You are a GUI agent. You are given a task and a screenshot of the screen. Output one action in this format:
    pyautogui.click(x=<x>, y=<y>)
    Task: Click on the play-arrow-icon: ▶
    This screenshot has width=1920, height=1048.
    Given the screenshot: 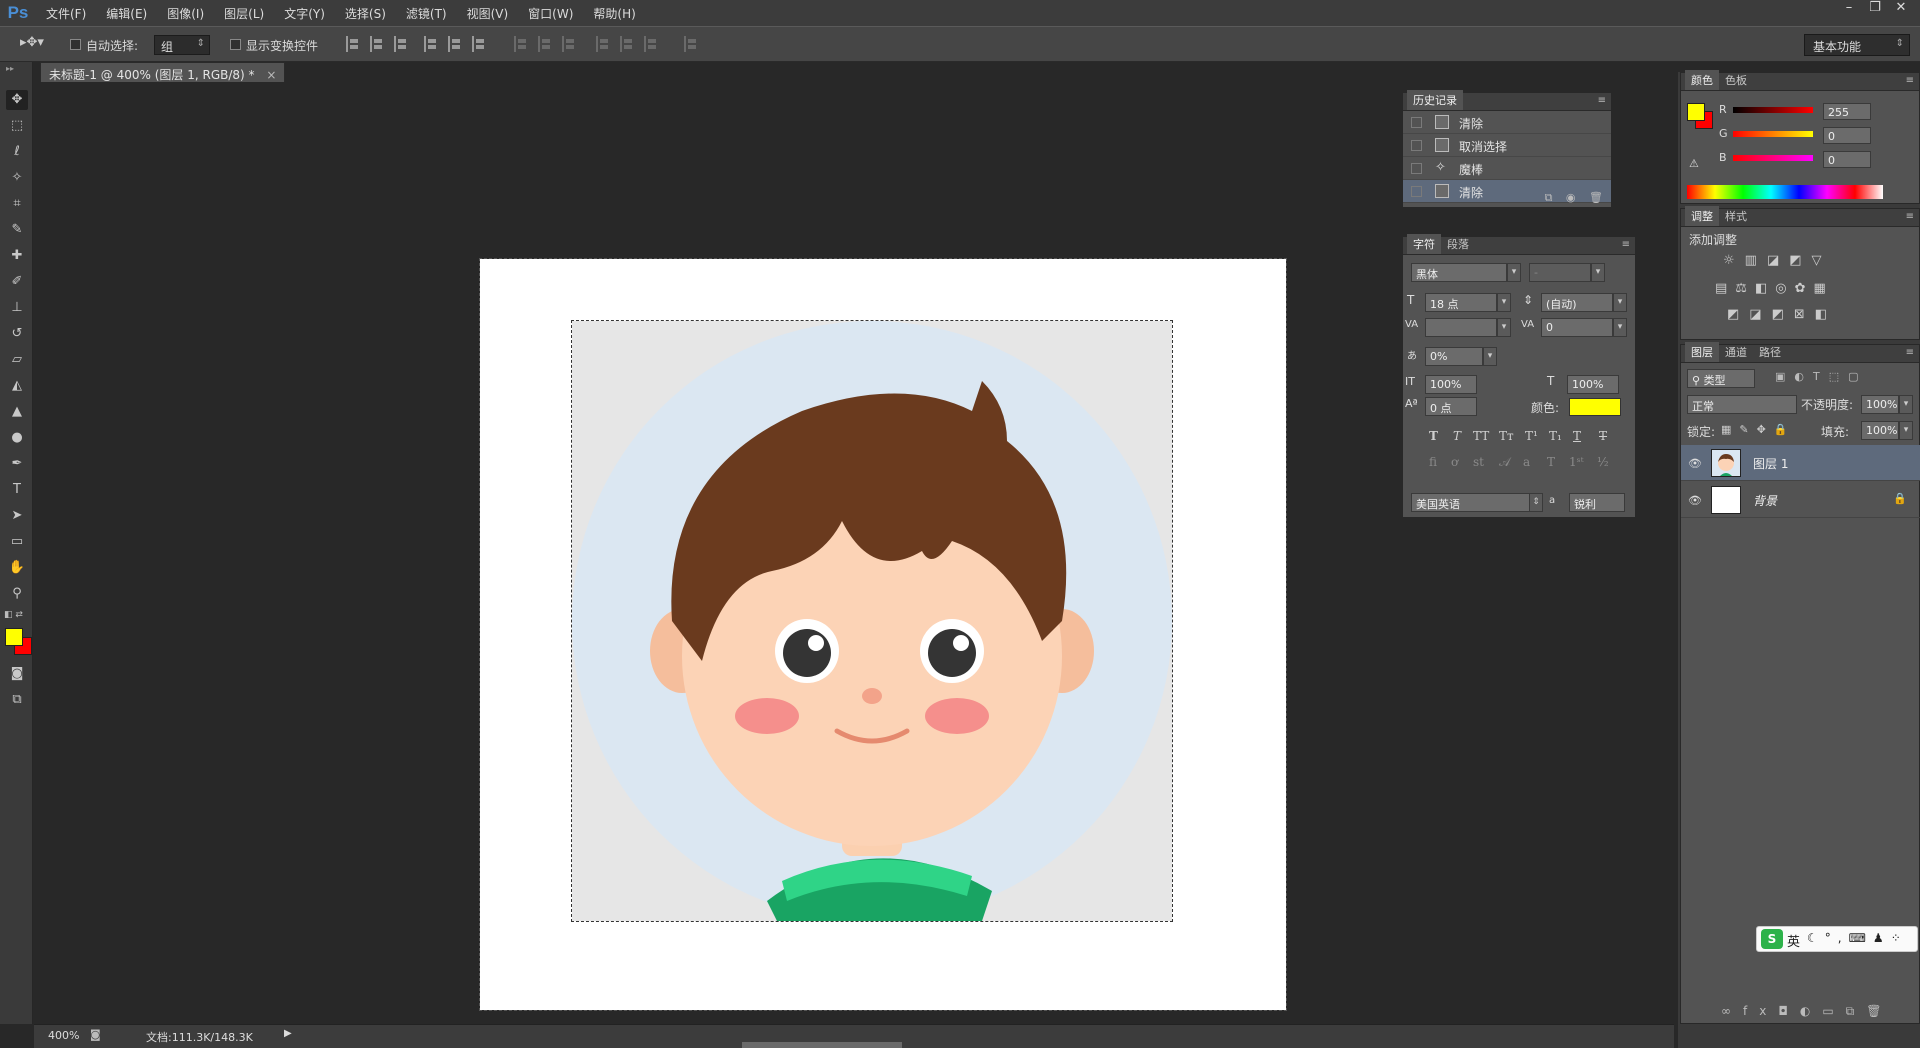 What is the action you would take?
    pyautogui.click(x=288, y=1033)
    